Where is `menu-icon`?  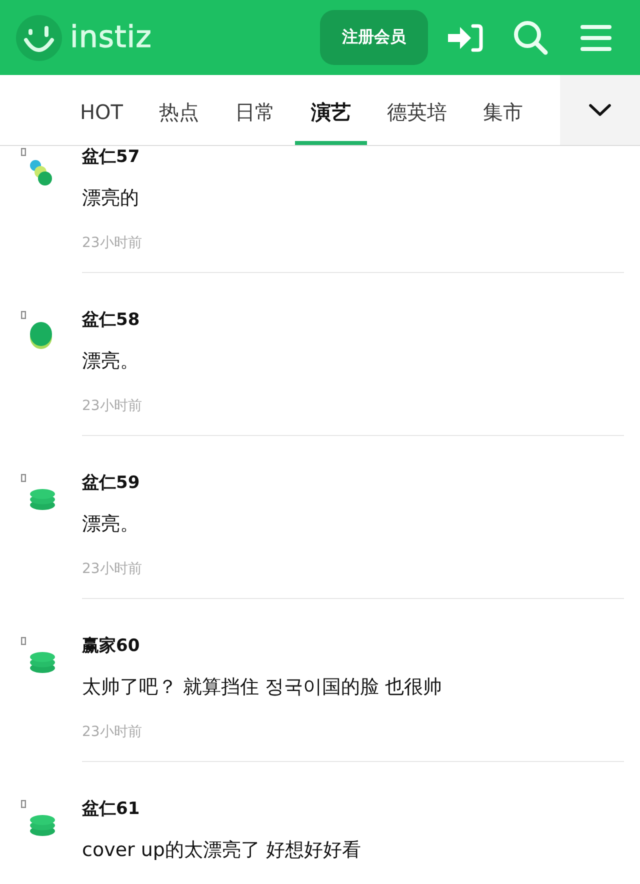
menu-icon is located at coordinates (596, 38).